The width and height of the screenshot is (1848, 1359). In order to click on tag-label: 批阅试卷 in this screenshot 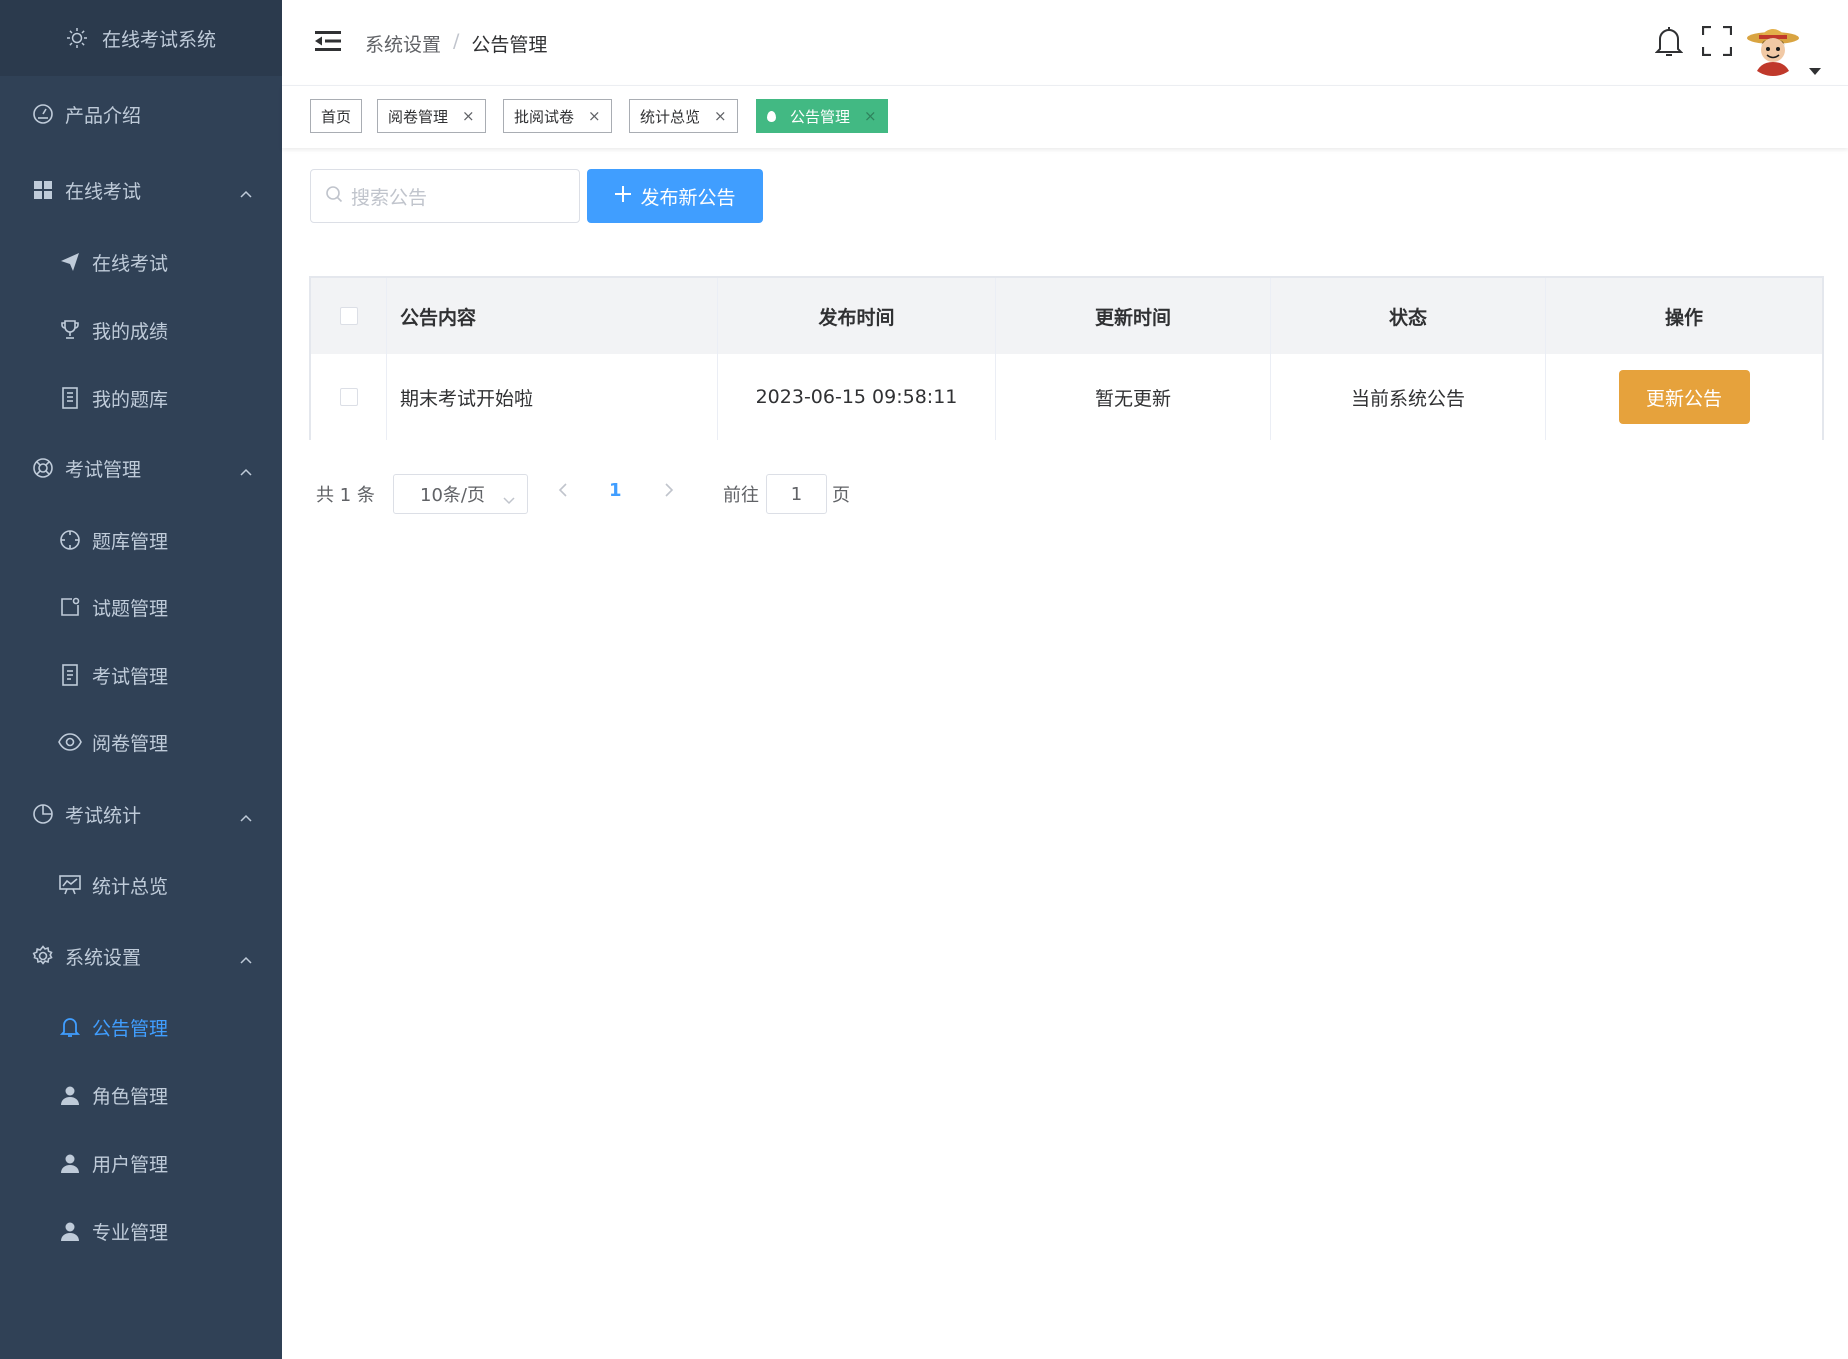, I will do `click(544, 116)`.